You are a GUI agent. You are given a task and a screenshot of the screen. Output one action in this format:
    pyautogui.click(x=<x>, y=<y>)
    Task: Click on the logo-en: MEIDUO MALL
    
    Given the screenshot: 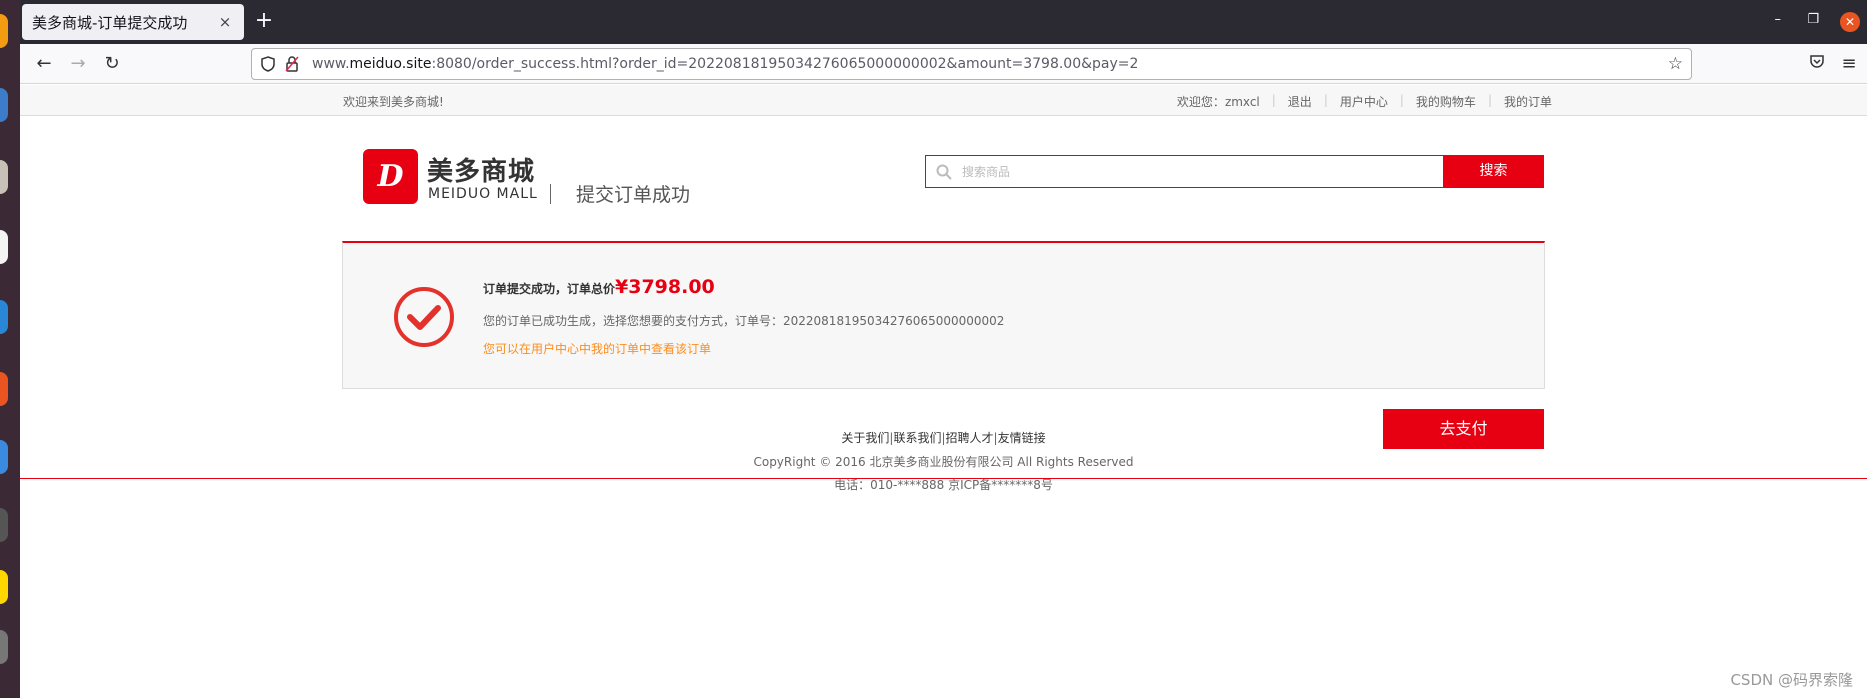 What is the action you would take?
    pyautogui.click(x=483, y=194)
    